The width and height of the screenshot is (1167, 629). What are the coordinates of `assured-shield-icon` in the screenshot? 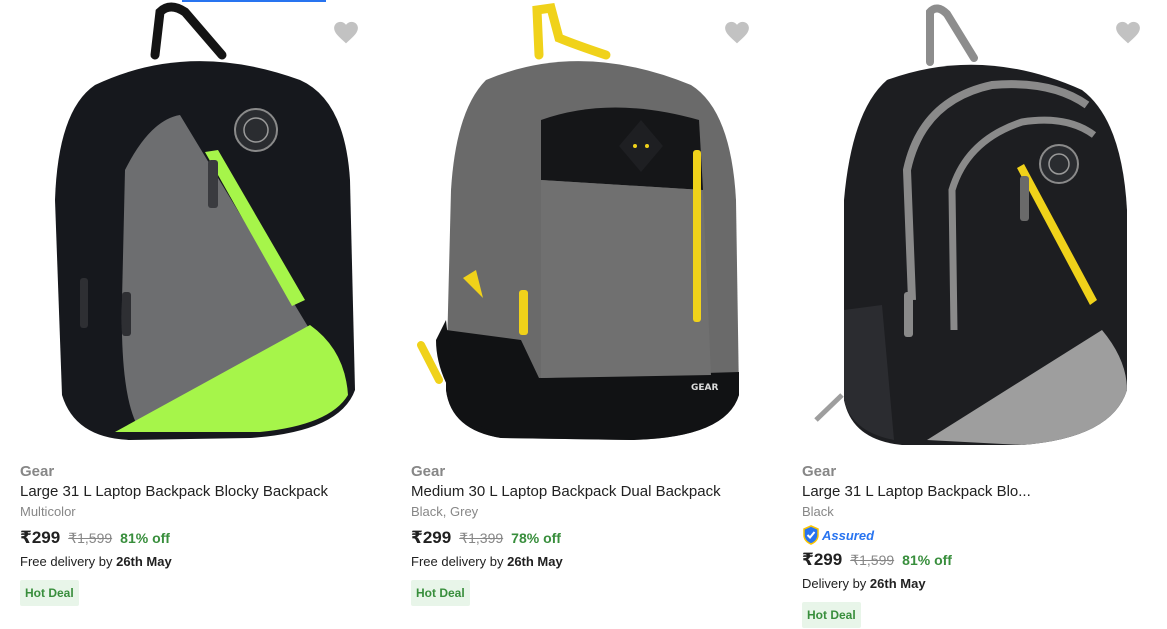 It's located at (811, 535).